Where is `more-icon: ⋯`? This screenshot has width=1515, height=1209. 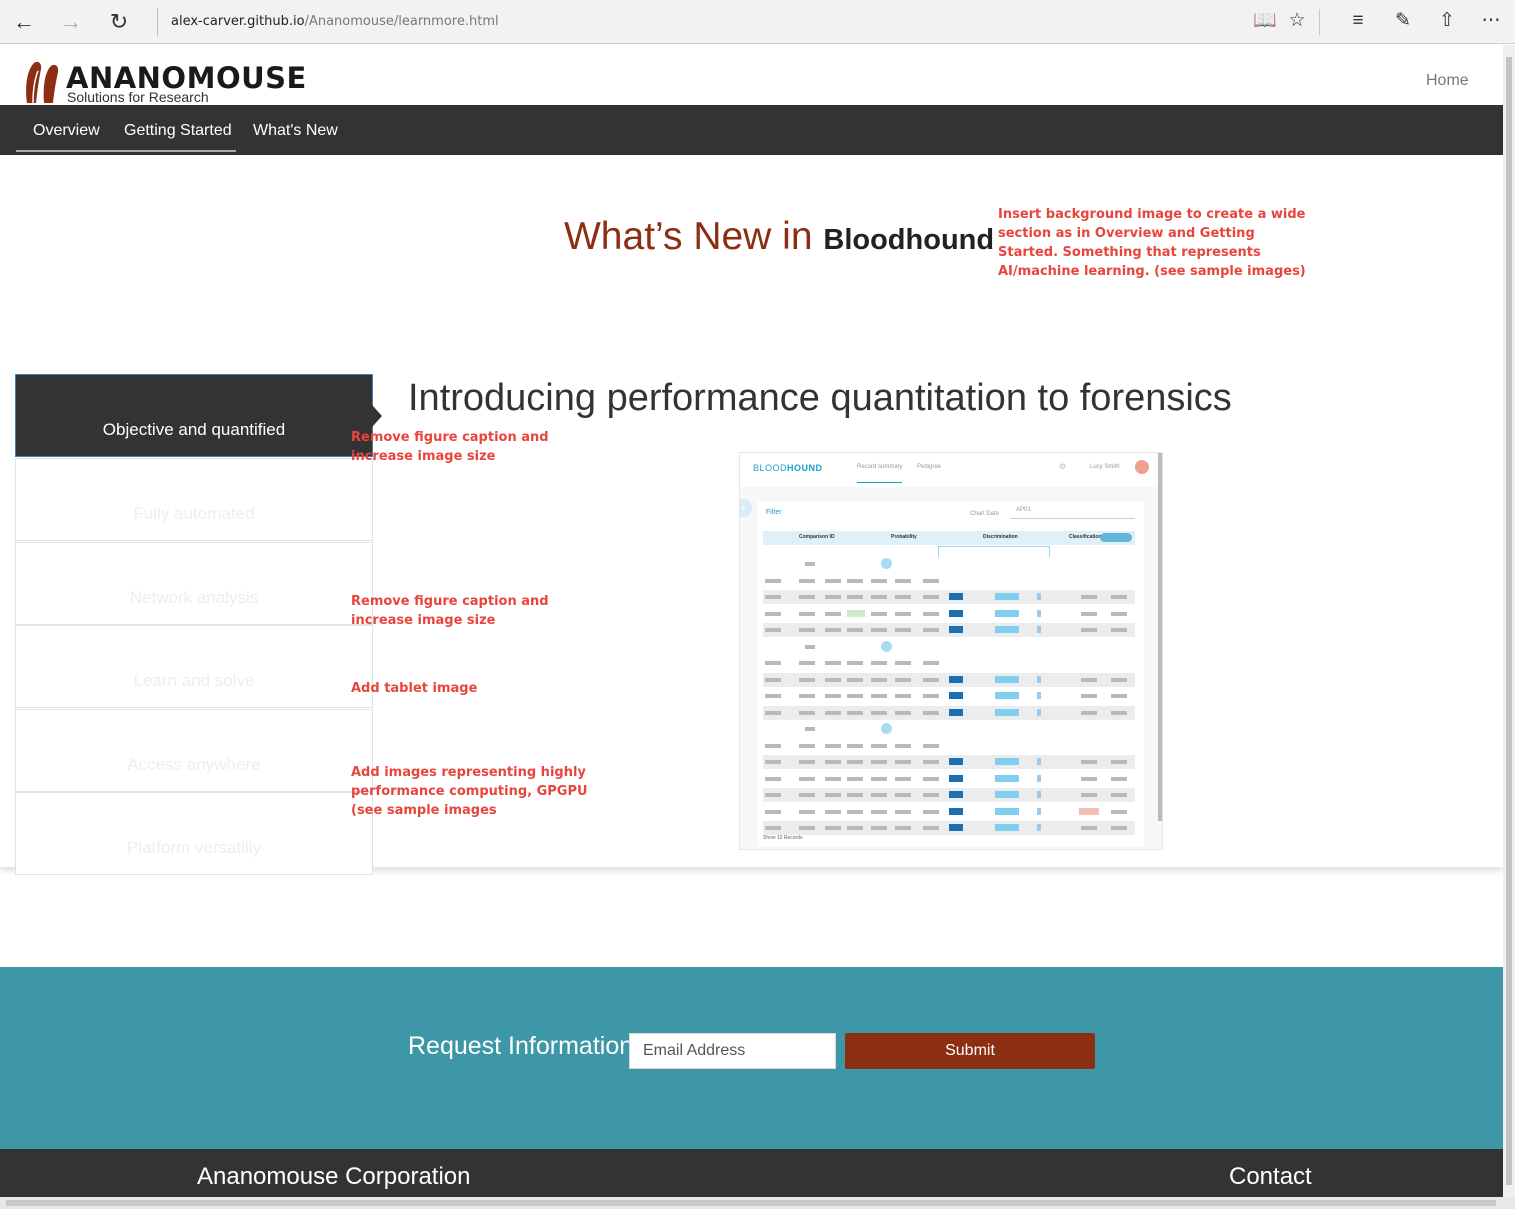 more-icon: ⋯ is located at coordinates (1491, 21).